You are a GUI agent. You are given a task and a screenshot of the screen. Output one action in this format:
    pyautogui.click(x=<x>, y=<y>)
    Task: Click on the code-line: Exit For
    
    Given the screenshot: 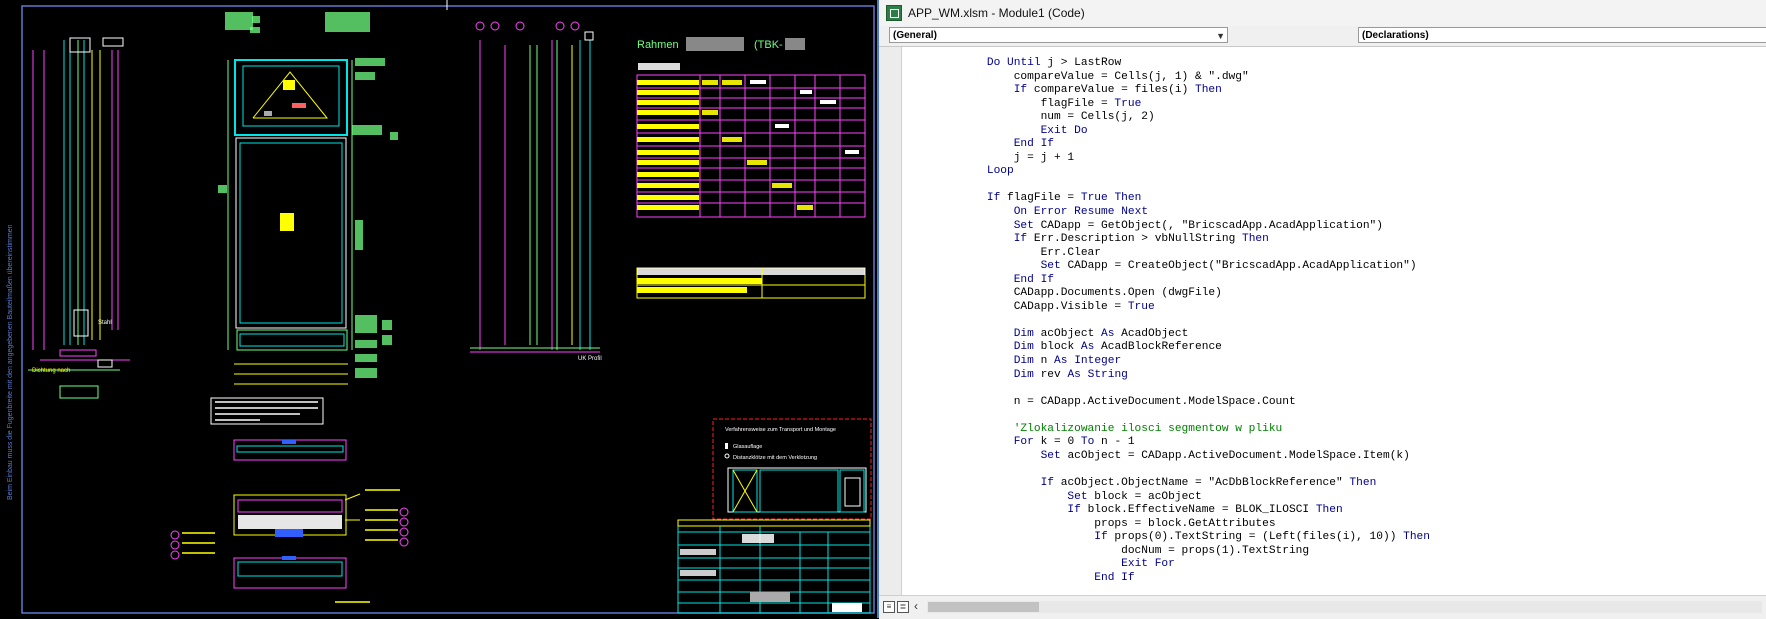 What is the action you would take?
    pyautogui.click(x=1363, y=565)
    